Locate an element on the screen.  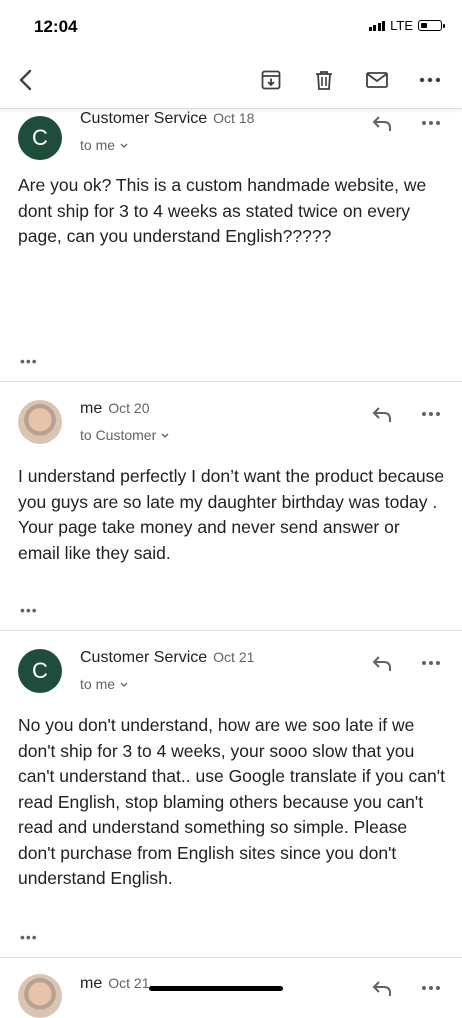
status-bar: 12:04 LTE is located at coordinates (231, 26).